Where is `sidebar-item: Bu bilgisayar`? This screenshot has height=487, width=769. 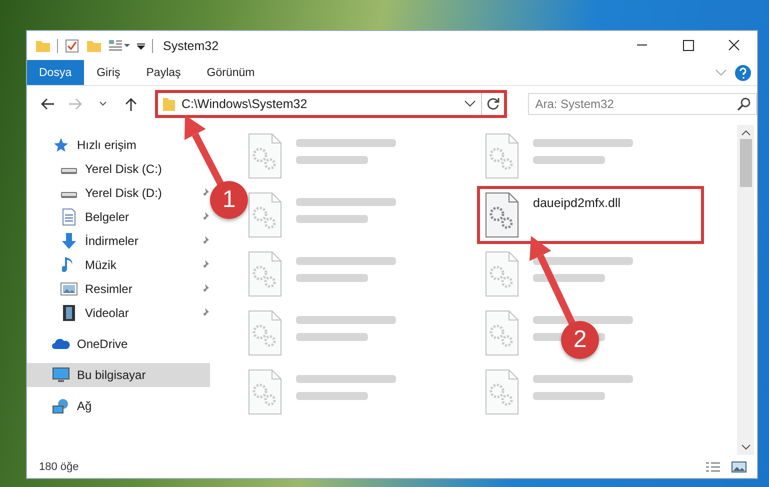
sidebar-item: Bu bilgisayar is located at coordinates (118, 375).